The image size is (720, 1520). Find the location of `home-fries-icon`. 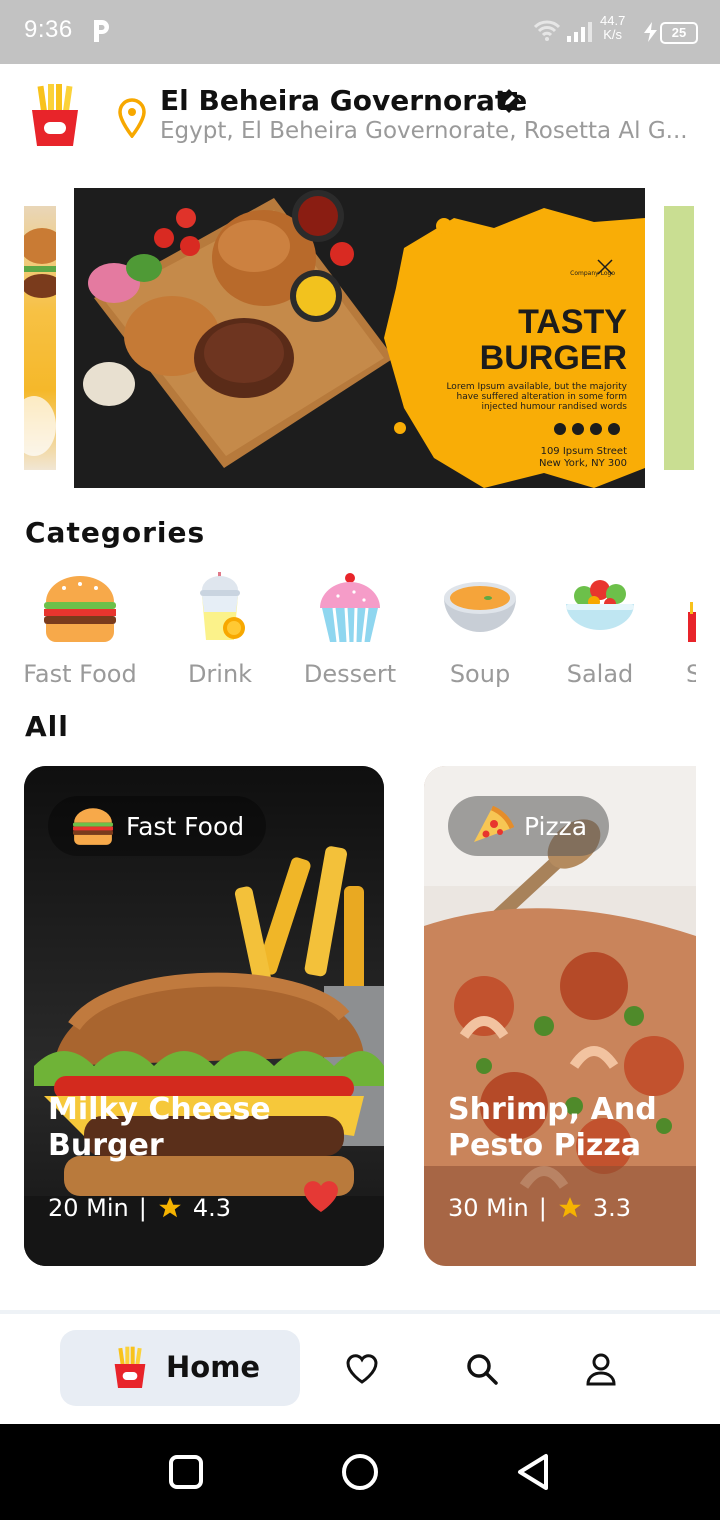

home-fries-icon is located at coordinates (130, 1367).